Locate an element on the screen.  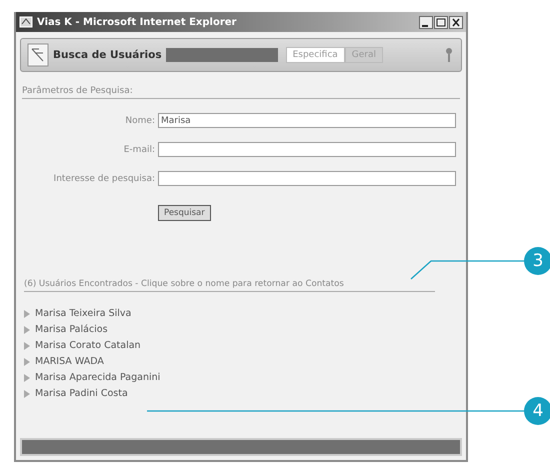
callout-number: 4 is located at coordinates (537, 411).